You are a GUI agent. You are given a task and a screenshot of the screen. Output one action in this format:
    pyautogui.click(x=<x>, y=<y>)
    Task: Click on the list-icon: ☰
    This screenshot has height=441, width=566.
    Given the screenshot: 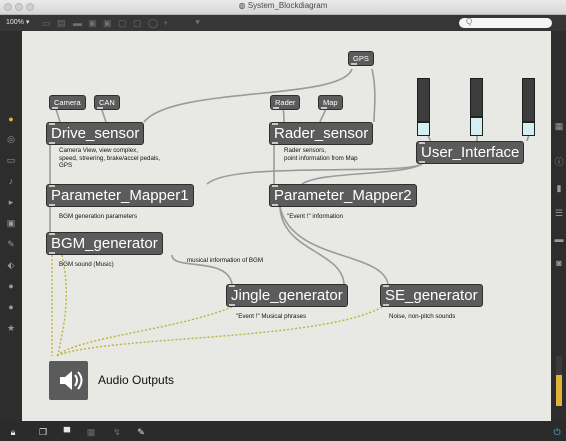 What is the action you would take?
    pyautogui.click(x=559, y=213)
    